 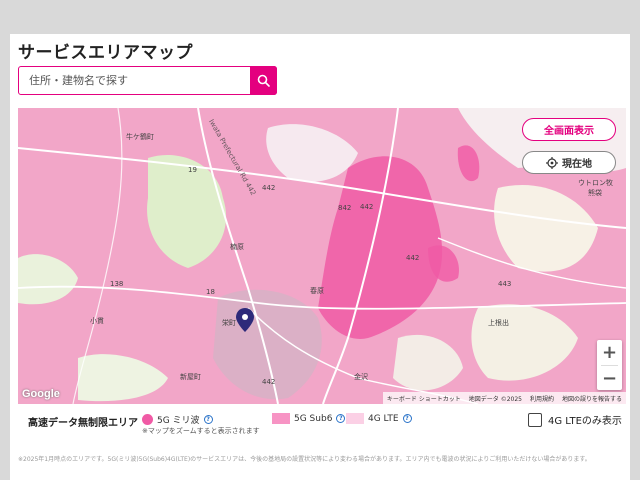 I want to click on zoom-note: ※マップをズームすると表示されます, so click(x=201, y=431).